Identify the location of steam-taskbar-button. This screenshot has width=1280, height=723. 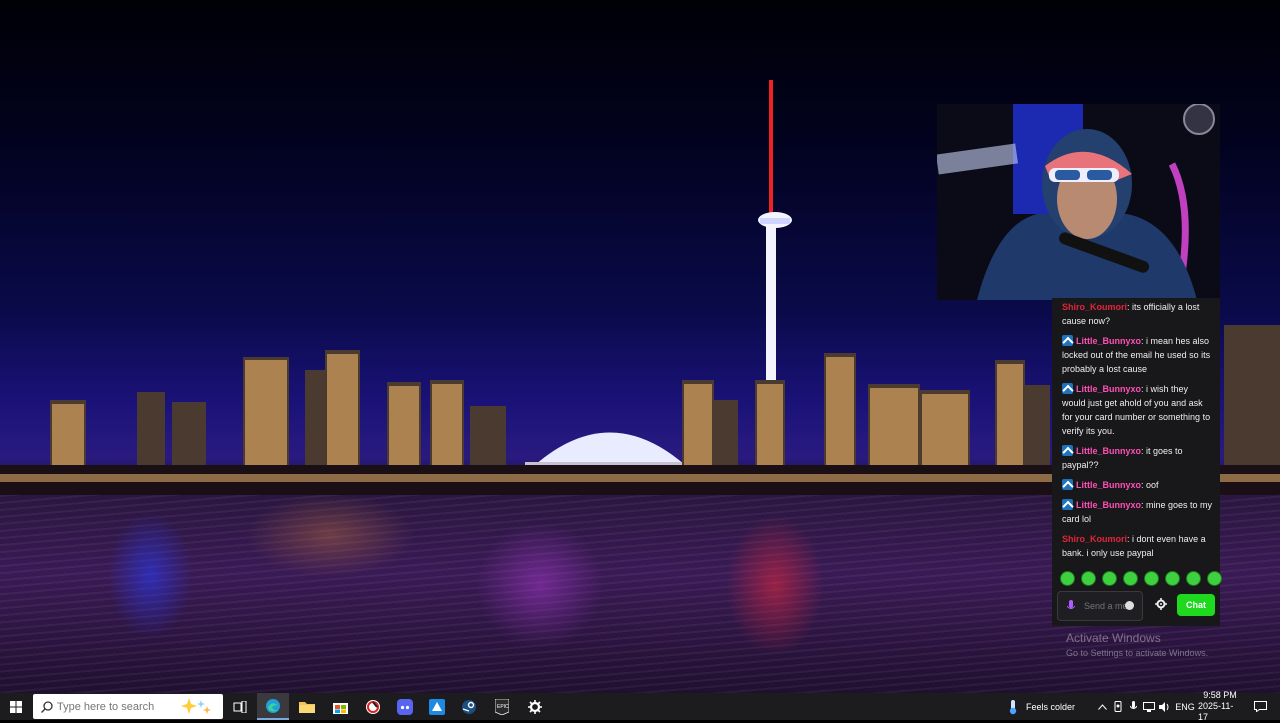
(469, 706).